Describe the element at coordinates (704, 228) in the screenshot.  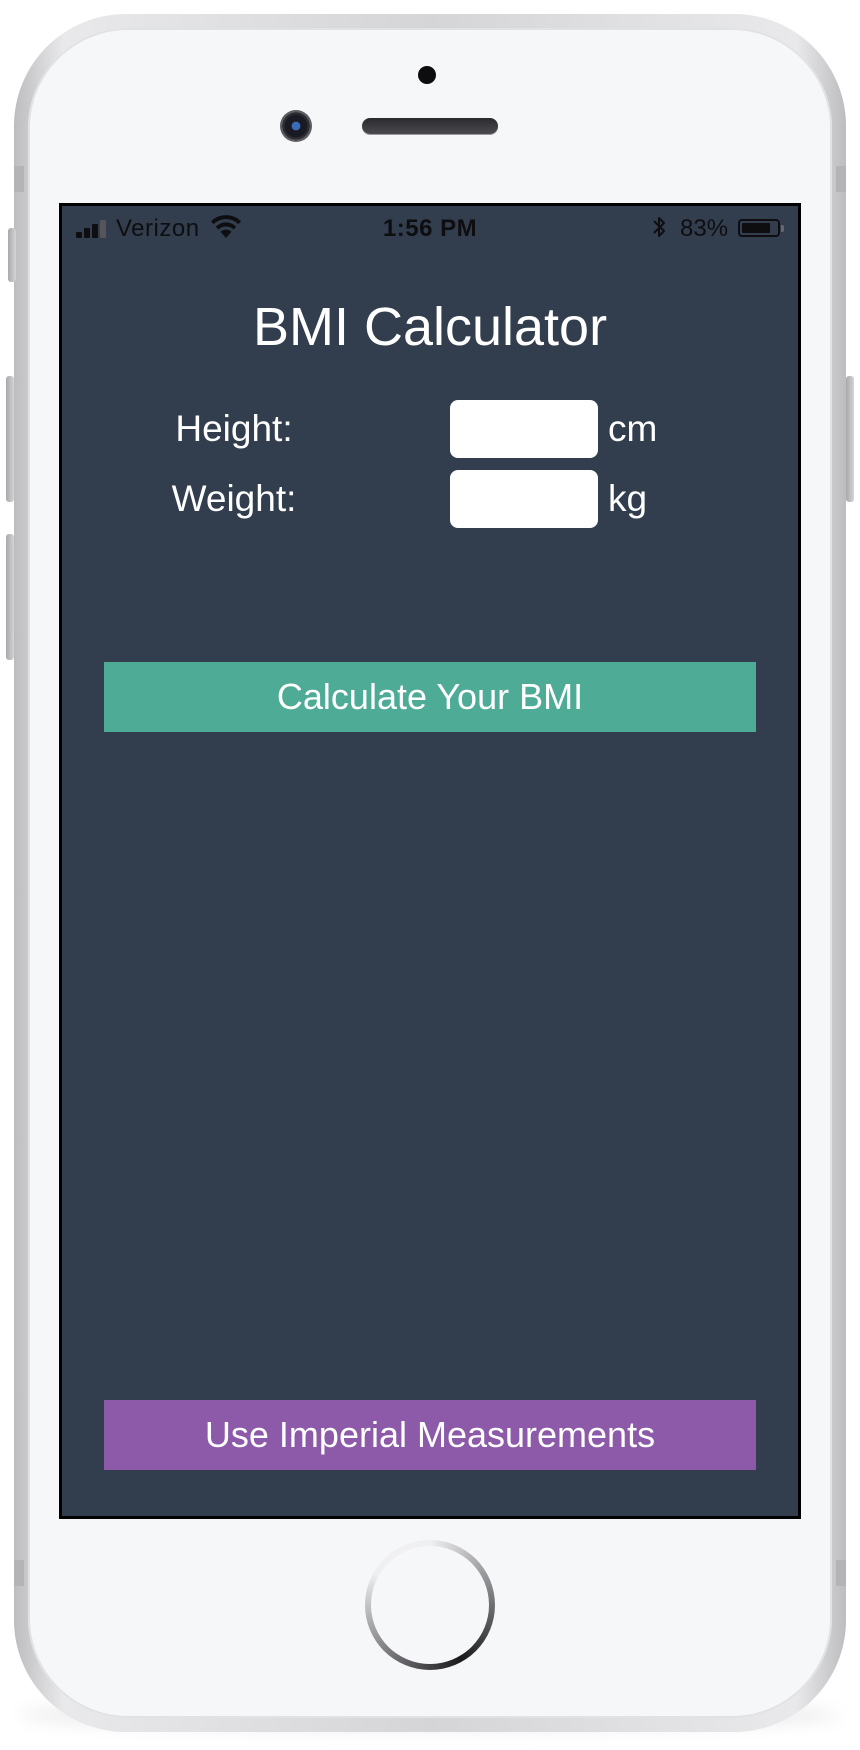
I see `battery-percentage: 83%` at that location.